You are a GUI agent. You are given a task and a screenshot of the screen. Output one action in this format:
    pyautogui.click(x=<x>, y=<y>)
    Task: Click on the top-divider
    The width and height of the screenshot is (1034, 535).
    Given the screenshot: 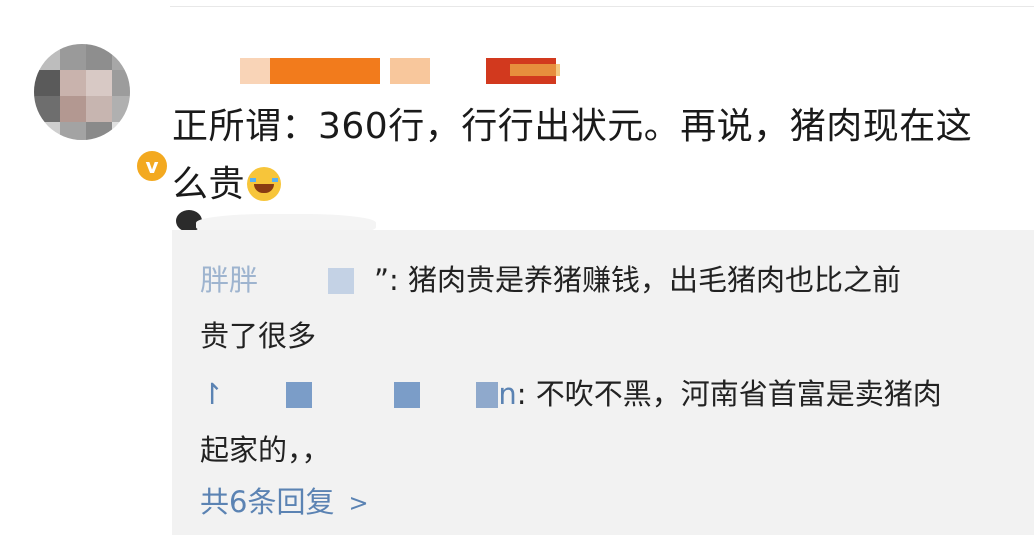 What is the action you would take?
    pyautogui.click(x=602, y=6)
    